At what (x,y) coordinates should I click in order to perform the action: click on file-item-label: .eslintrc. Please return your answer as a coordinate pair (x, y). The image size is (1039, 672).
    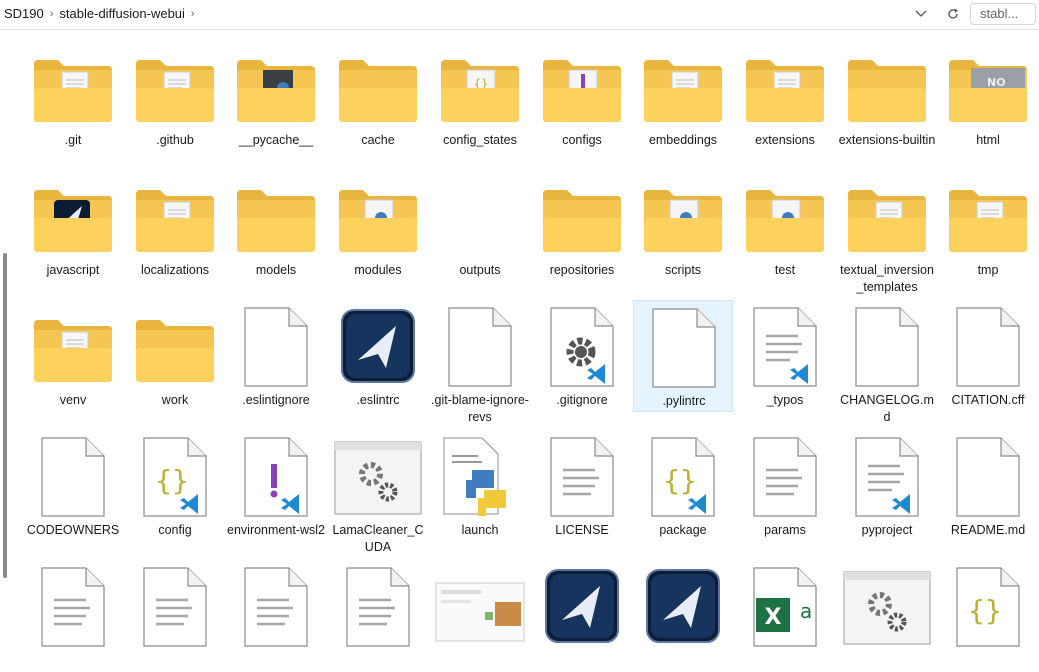
    Looking at the image, I should click on (378, 400).